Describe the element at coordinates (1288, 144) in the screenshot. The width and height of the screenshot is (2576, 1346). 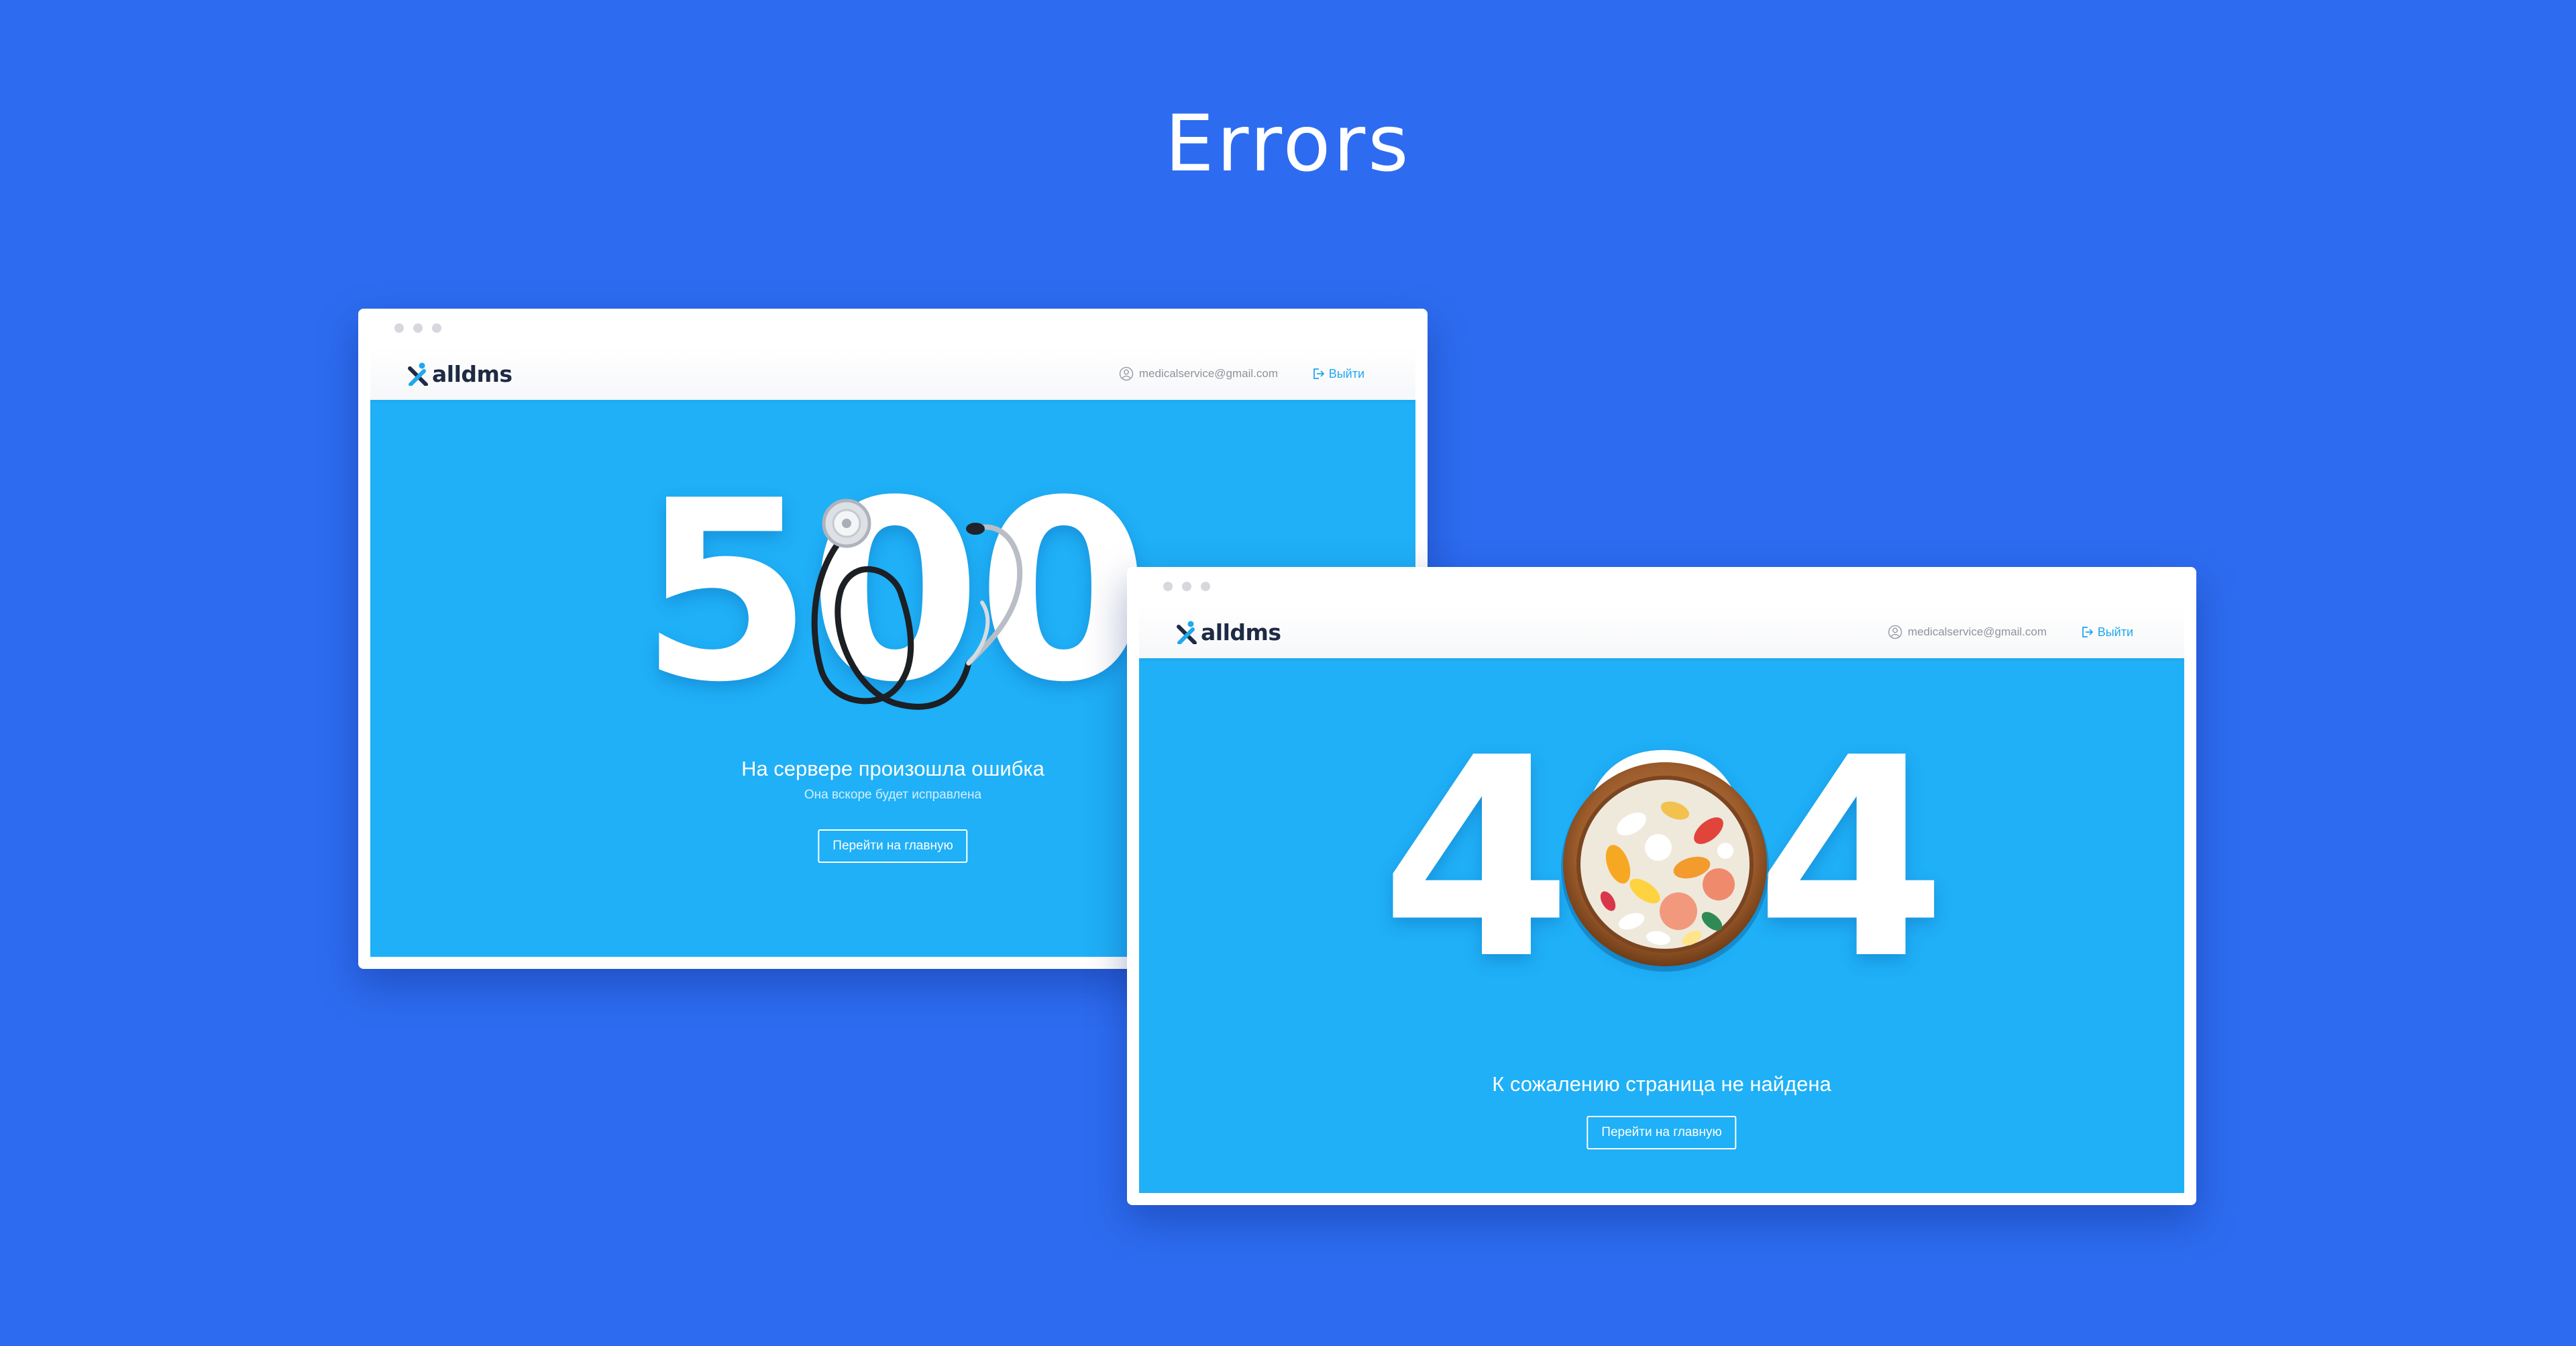
I see `page-title: Errors` at that location.